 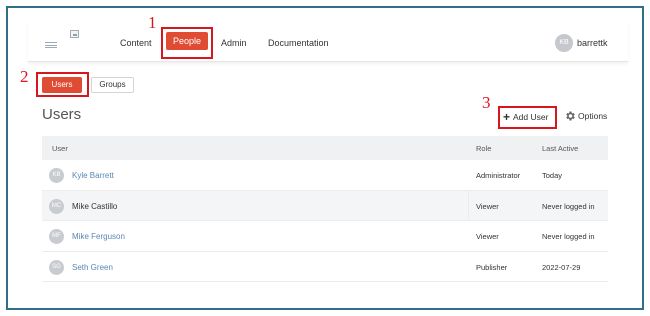 I want to click on user-role: Administrator, so click(x=498, y=175).